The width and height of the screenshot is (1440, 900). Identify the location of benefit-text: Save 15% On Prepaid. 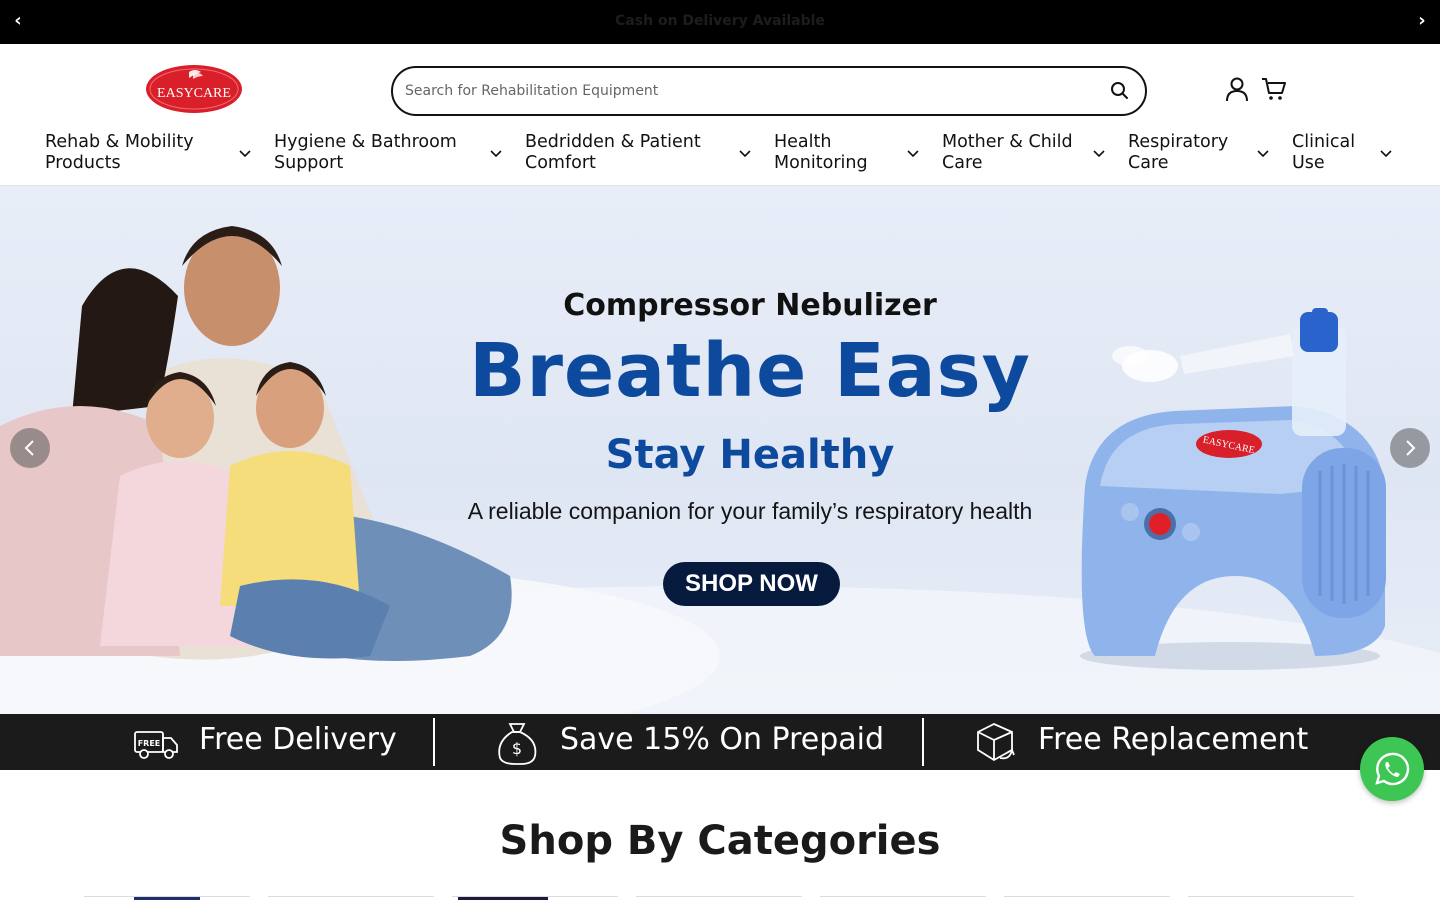
(722, 739).